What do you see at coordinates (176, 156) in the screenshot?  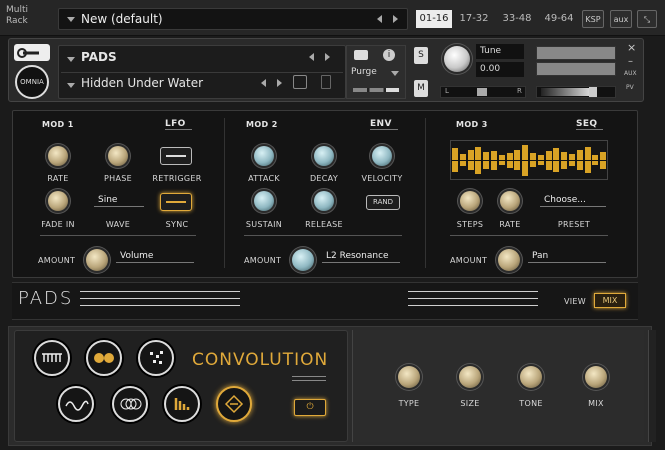 I see `retrigger-button` at bounding box center [176, 156].